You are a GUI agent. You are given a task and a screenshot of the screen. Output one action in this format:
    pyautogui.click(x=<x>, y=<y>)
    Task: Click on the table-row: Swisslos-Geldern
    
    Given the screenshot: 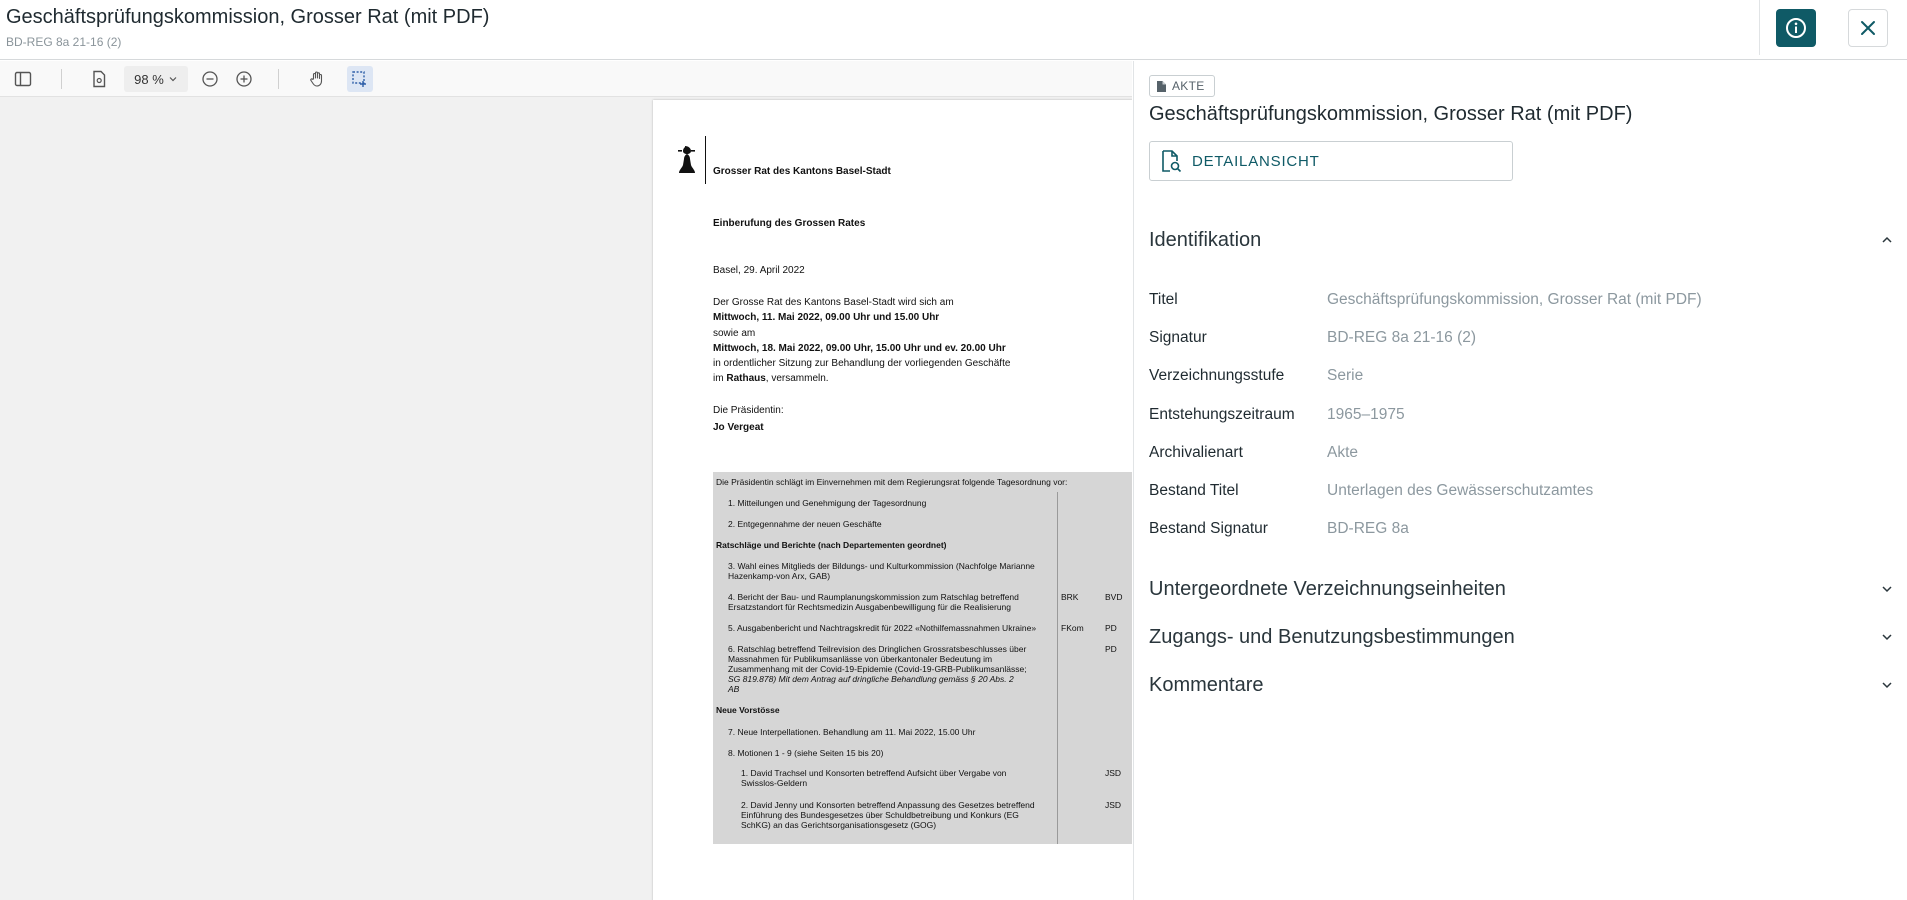 What is the action you would take?
    pyautogui.click(x=774, y=783)
    